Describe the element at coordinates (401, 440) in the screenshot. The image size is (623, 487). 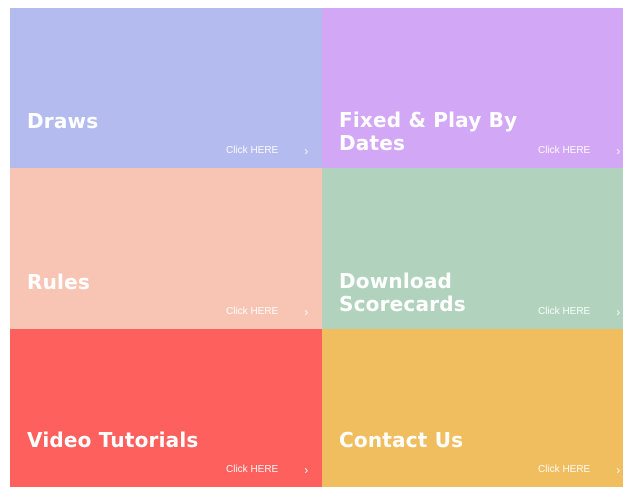
I see `tile-title: Contact Us` at that location.